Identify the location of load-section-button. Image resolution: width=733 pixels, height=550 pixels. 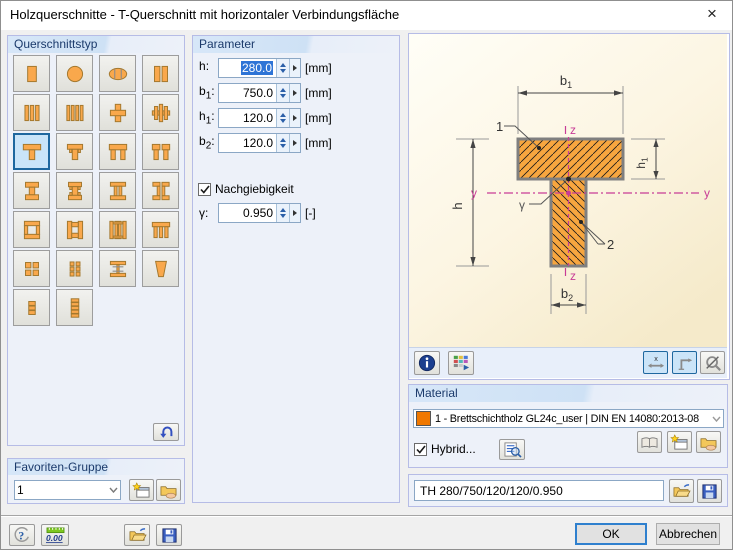
(681, 491).